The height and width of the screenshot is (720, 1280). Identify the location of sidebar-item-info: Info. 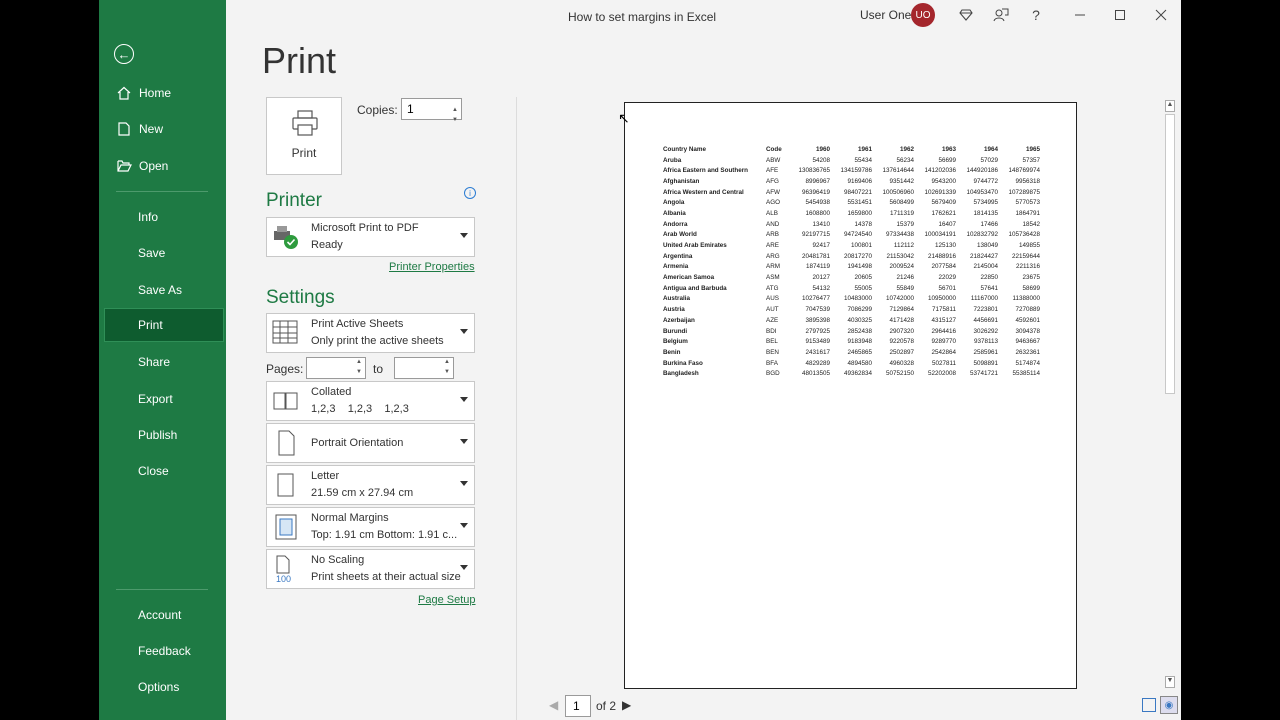
(162, 217).